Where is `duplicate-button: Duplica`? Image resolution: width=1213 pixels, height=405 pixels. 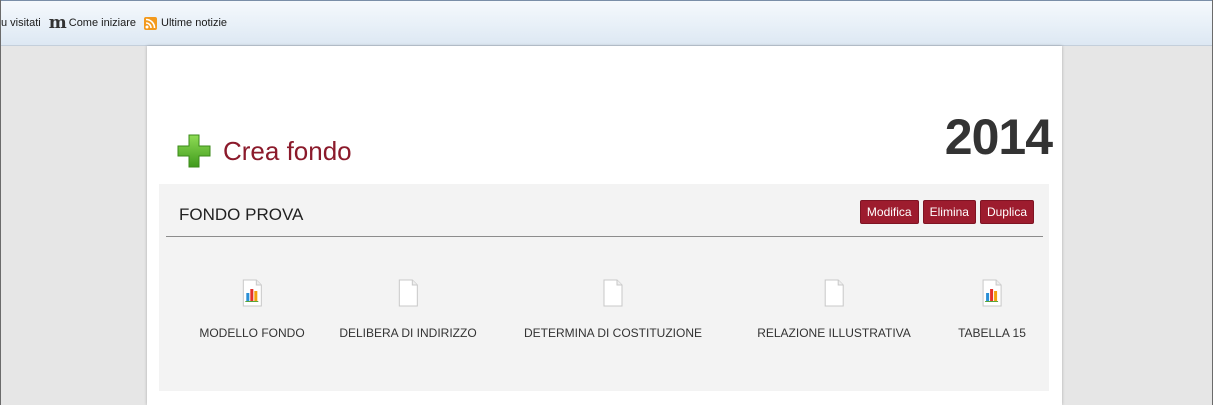 duplicate-button: Duplica is located at coordinates (1006, 212).